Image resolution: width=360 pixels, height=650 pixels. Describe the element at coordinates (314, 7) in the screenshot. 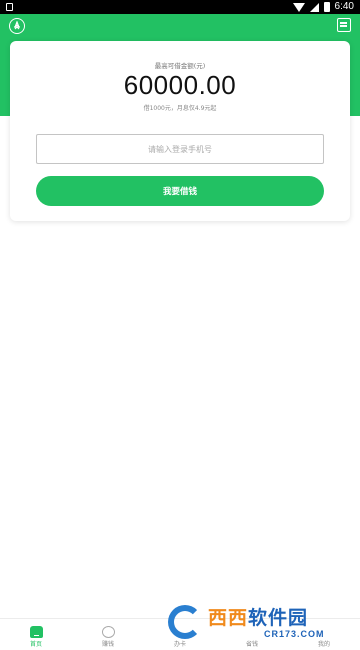

I see `signal-icon` at that location.